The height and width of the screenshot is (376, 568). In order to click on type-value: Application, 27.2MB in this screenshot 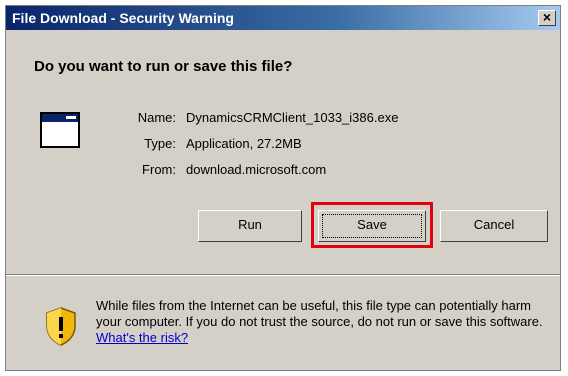, I will do `click(244, 143)`.